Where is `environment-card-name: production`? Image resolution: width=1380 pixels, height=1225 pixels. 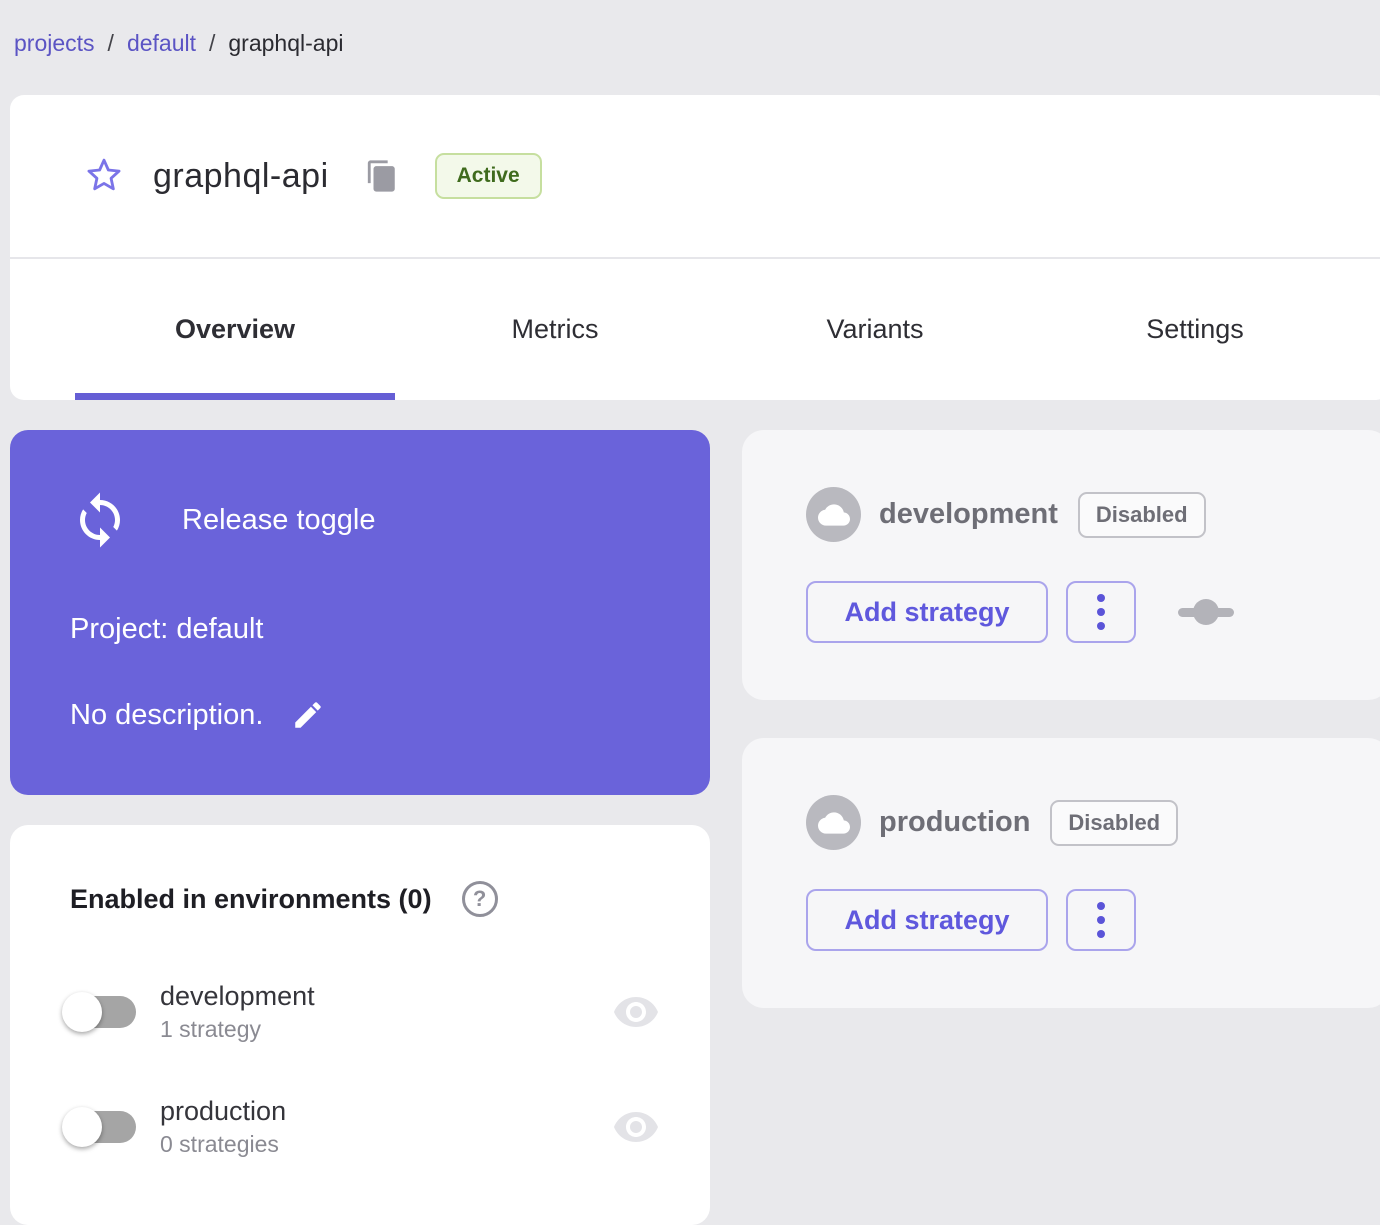 environment-card-name: production is located at coordinates (955, 822).